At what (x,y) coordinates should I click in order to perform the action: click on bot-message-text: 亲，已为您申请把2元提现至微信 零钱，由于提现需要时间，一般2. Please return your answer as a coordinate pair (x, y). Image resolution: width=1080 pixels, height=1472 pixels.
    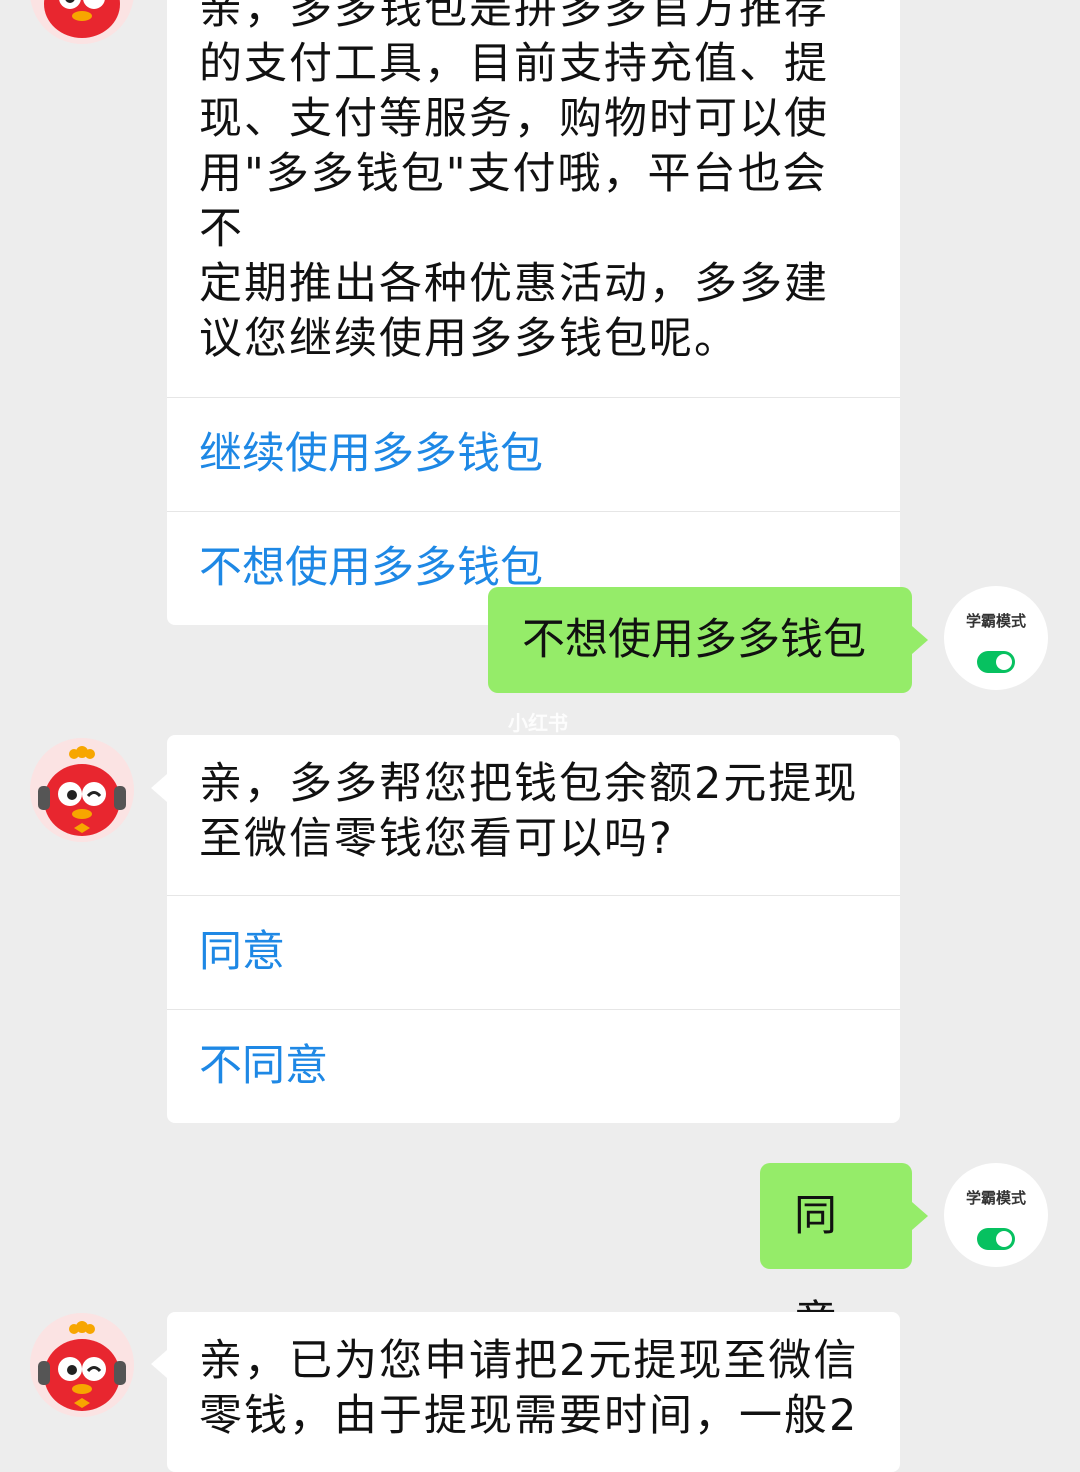
    Looking at the image, I should click on (533, 1378).